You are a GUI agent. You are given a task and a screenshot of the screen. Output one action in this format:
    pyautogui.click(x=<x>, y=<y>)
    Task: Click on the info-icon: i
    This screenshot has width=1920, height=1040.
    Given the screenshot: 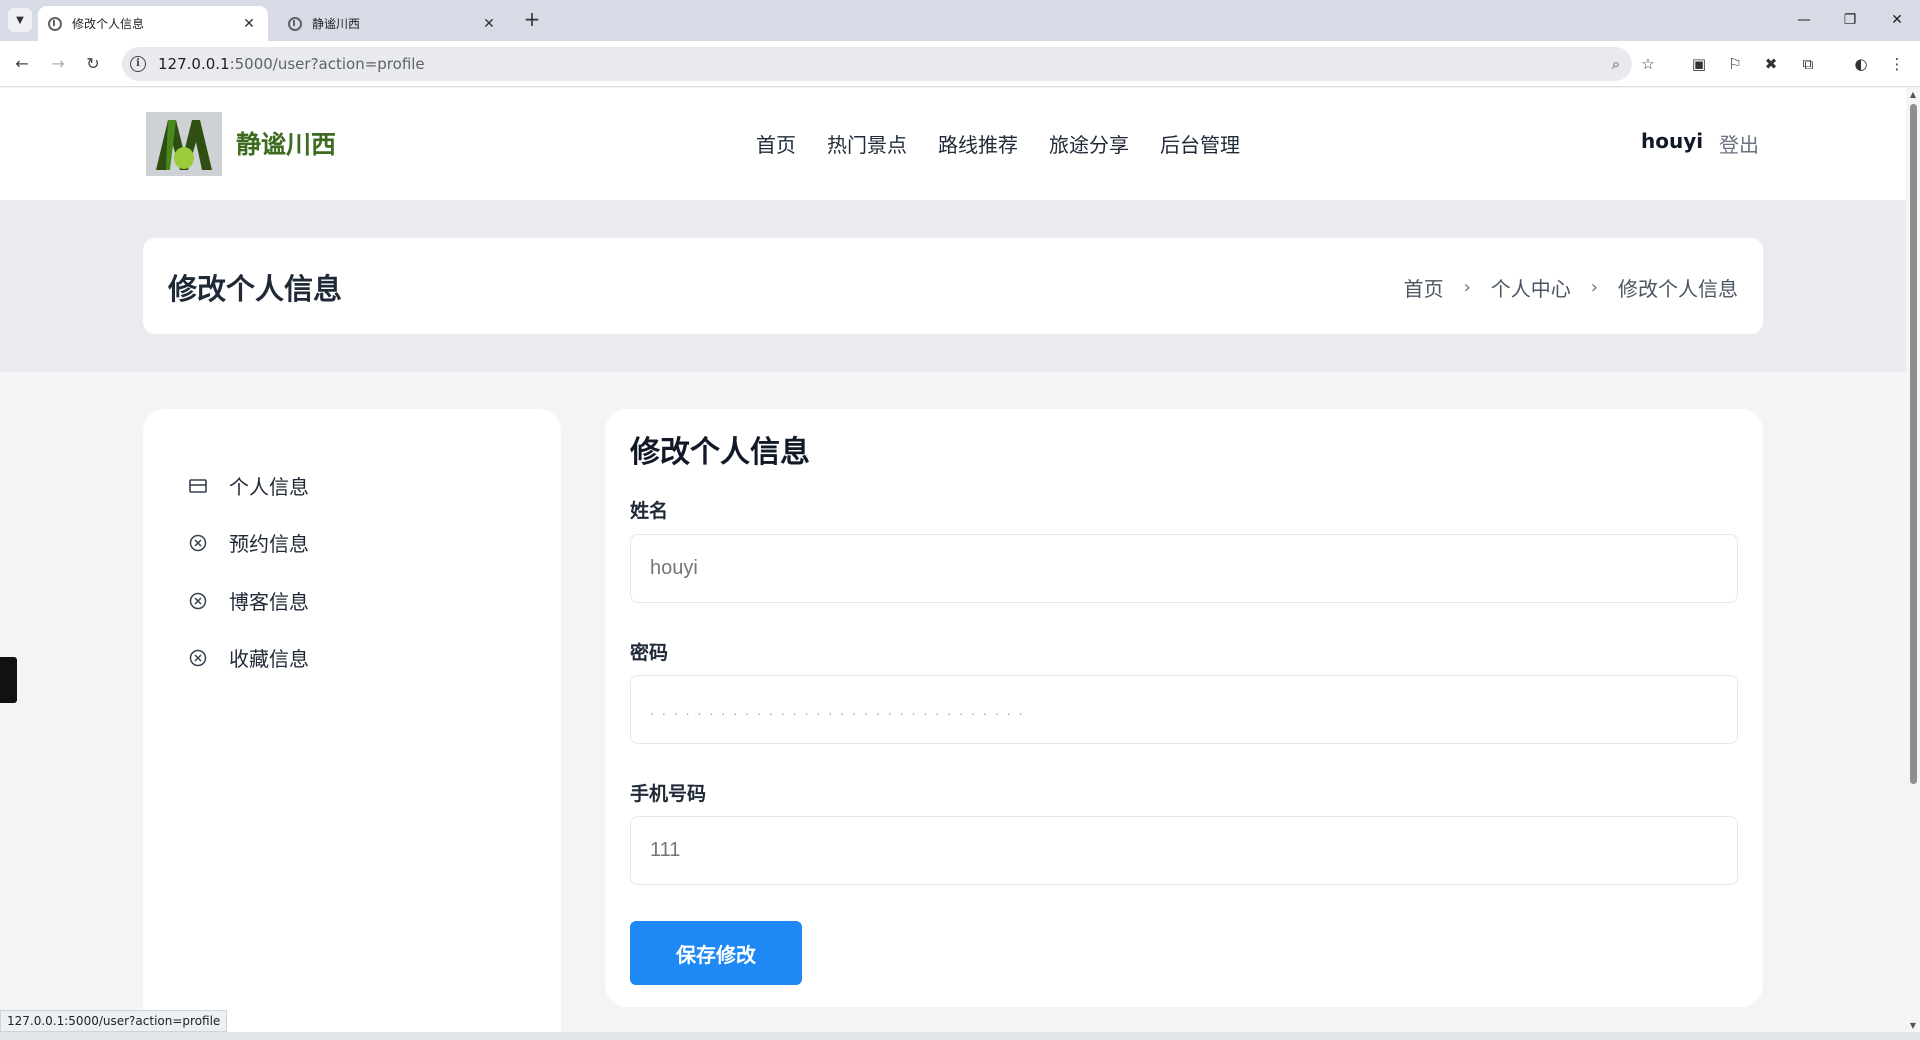 What is the action you would take?
    pyautogui.click(x=138, y=64)
    